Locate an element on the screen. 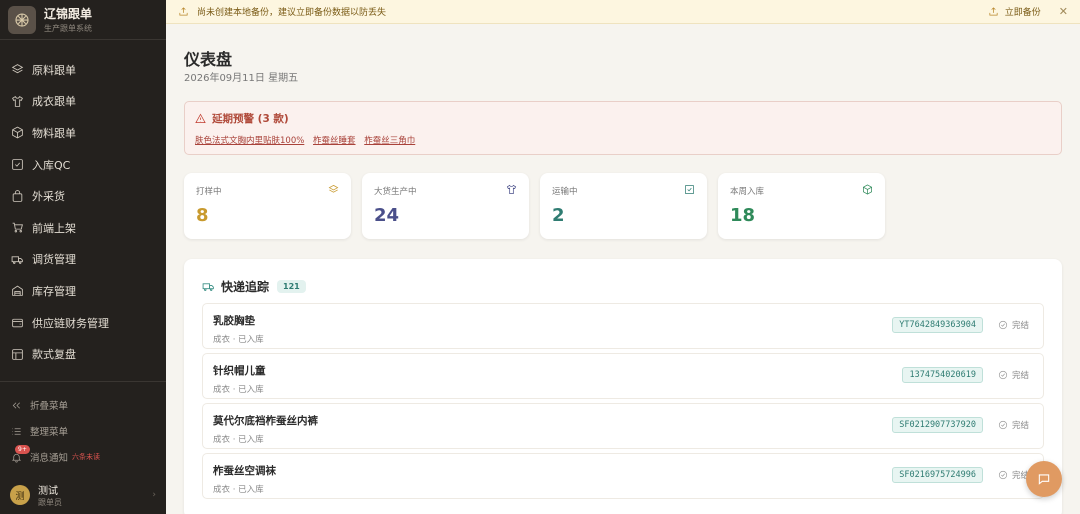 Image resolution: width=1080 pixels, height=514 pixels. table-row: 针织帽儿童 成衣 · 已入库 1374754020619 完结 is located at coordinates (623, 376).